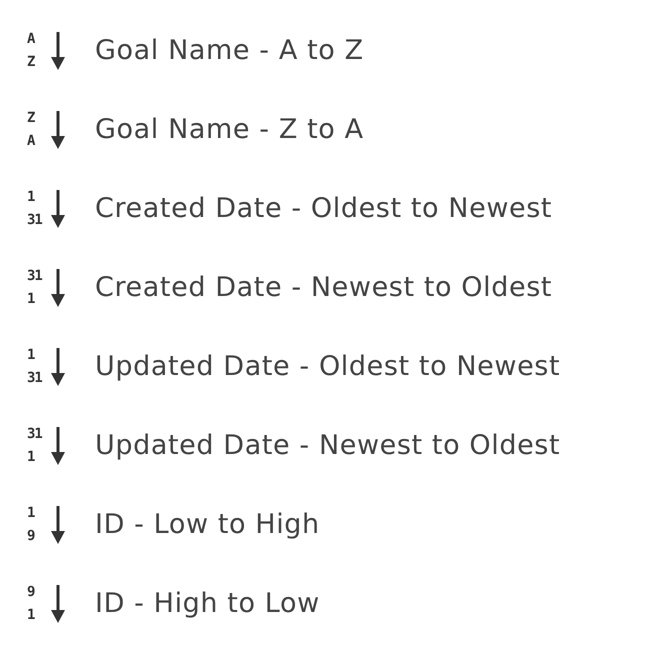 This screenshot has height=662, width=662. I want to click on sort-option: Updated Date - Newest to Oldest, so click(327, 445).